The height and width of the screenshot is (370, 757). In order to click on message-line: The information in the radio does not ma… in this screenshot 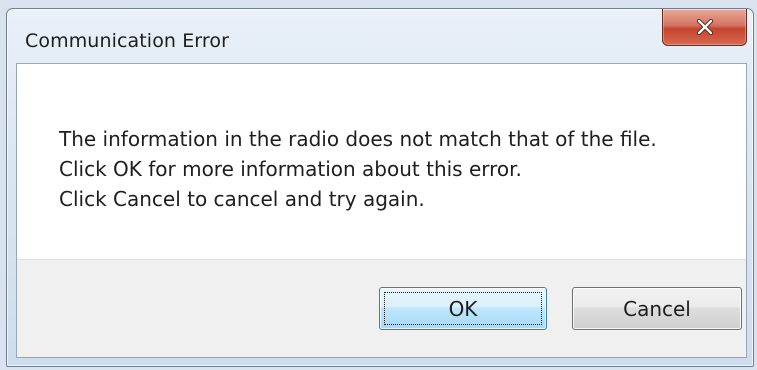, I will do `click(358, 139)`.